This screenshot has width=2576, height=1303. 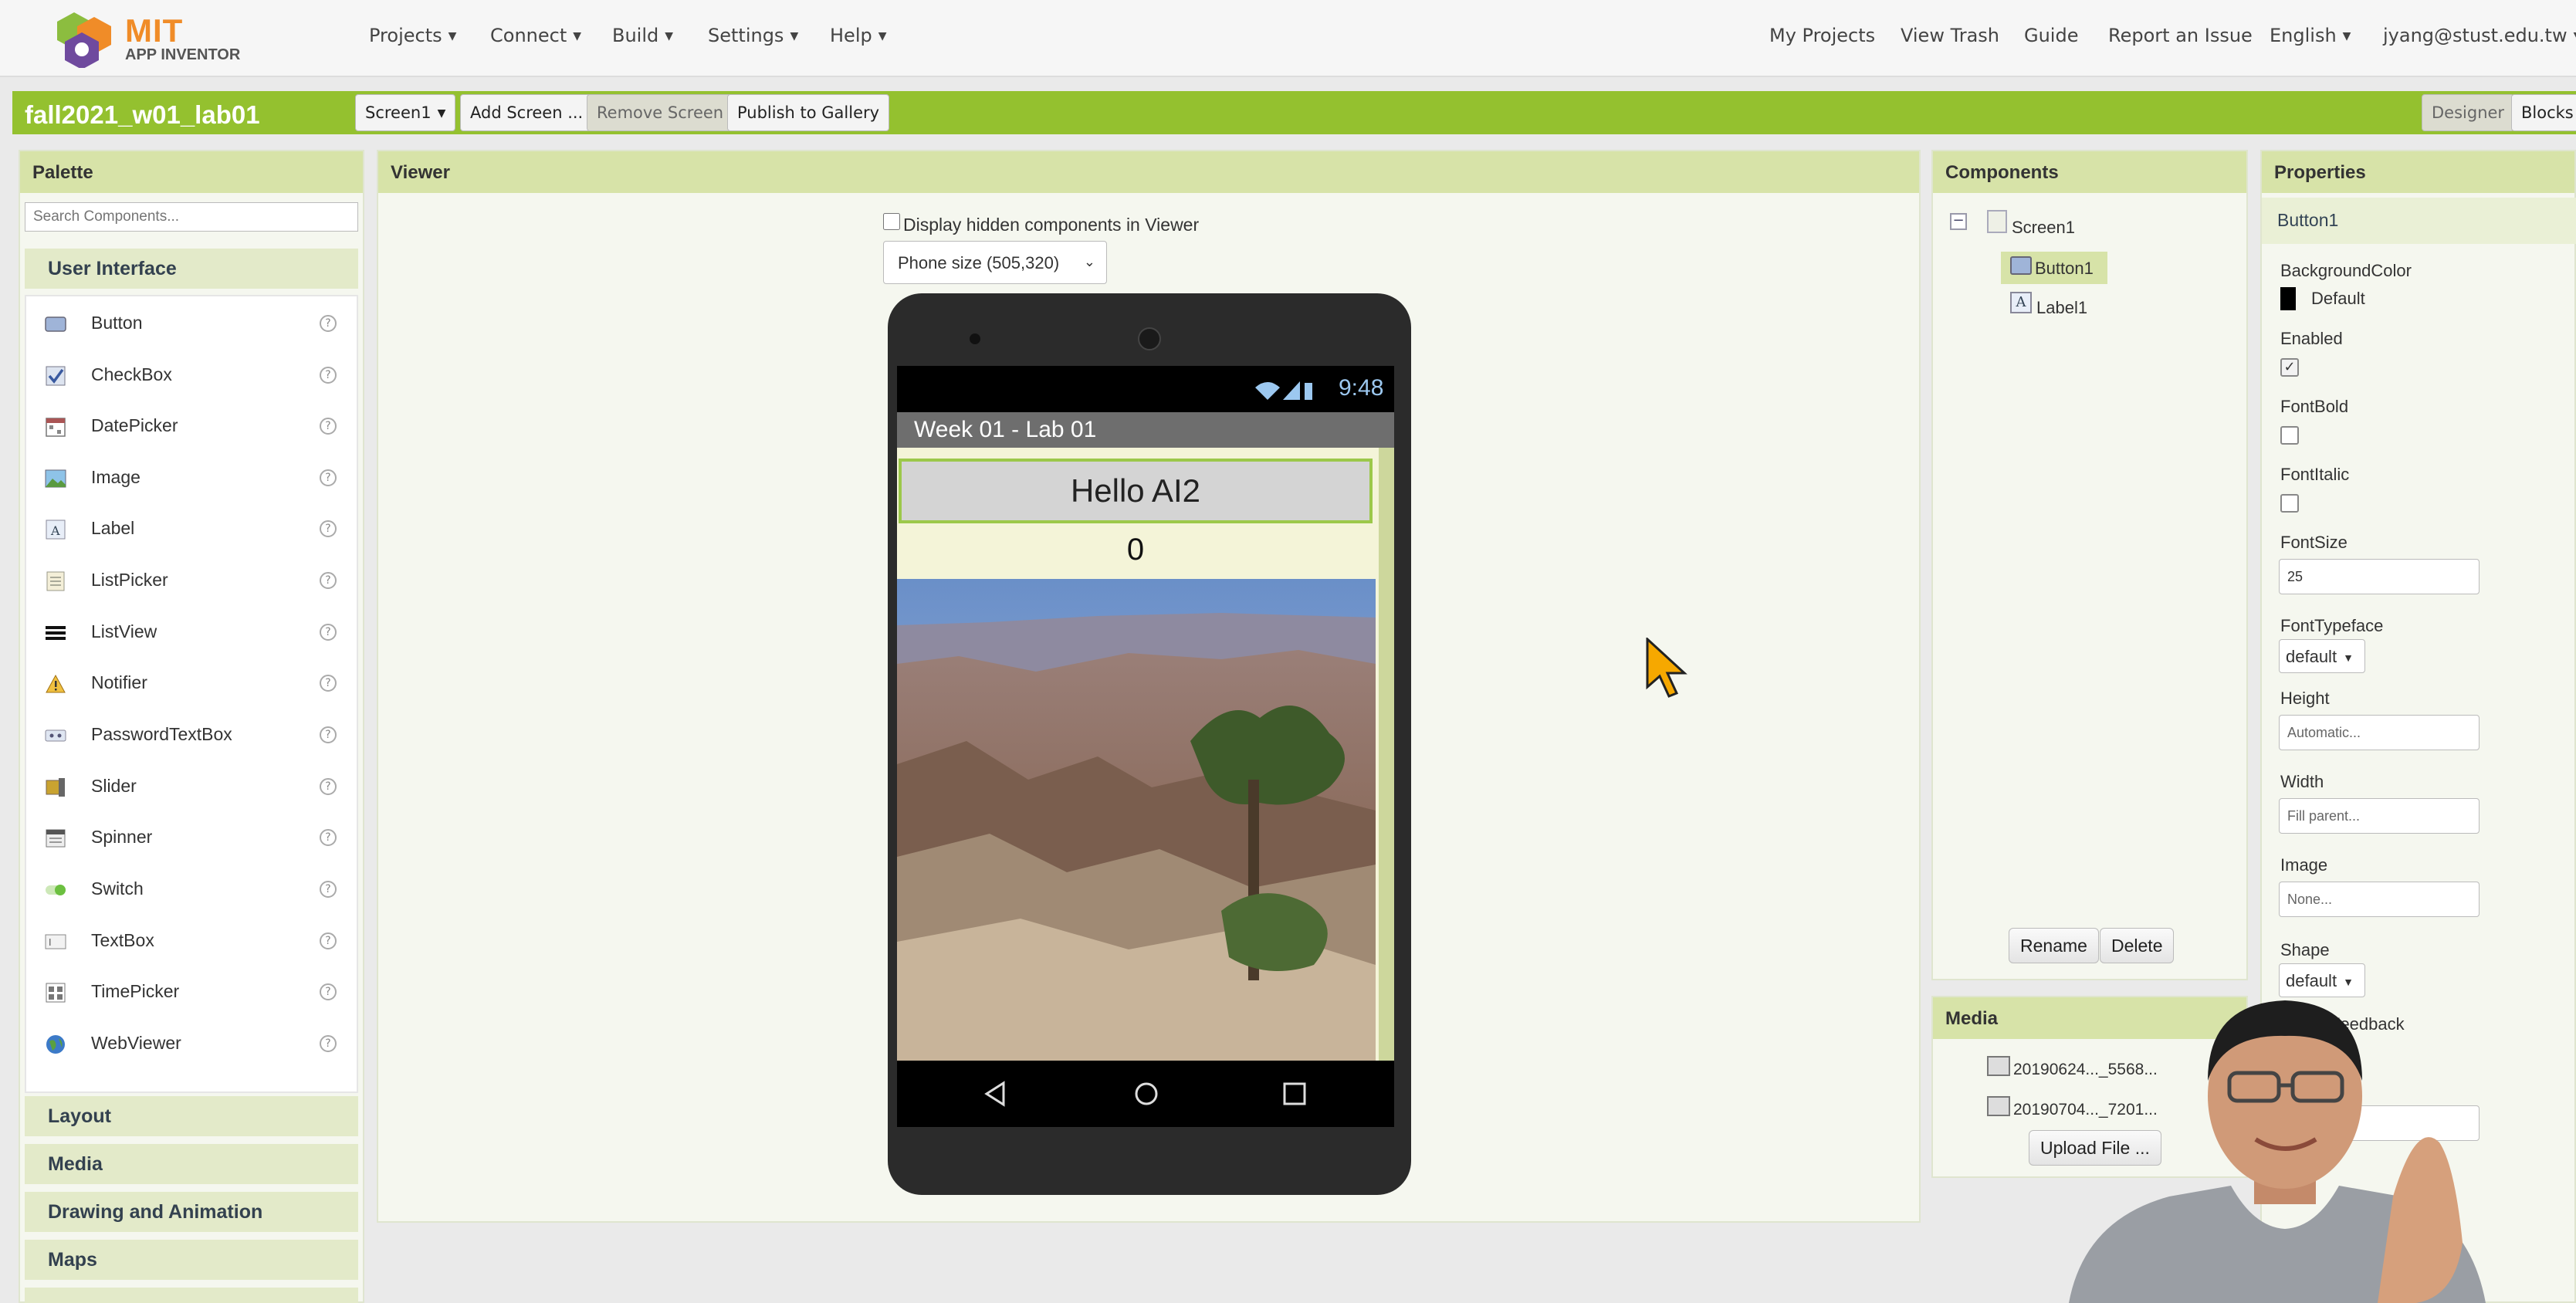 I want to click on prop-enabled-label: Enabled, so click(x=2311, y=338).